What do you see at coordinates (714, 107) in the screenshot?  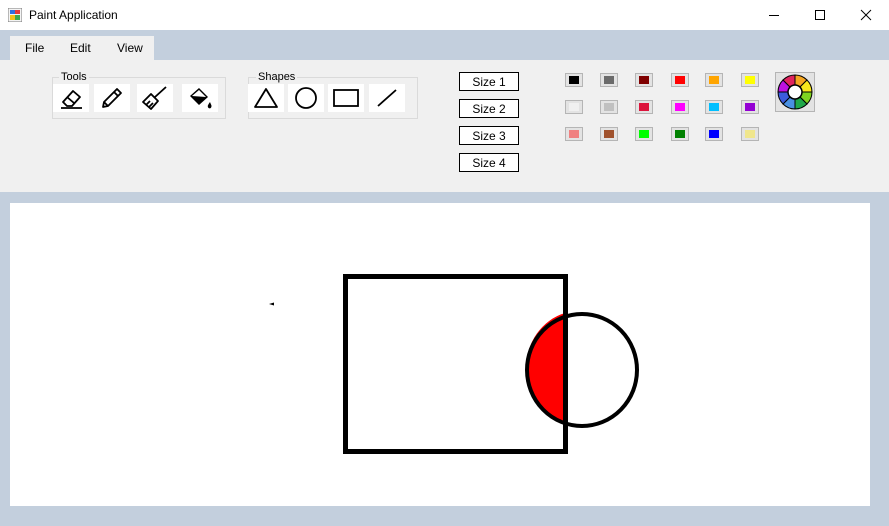 I see `color-swatch-sky-blue` at bounding box center [714, 107].